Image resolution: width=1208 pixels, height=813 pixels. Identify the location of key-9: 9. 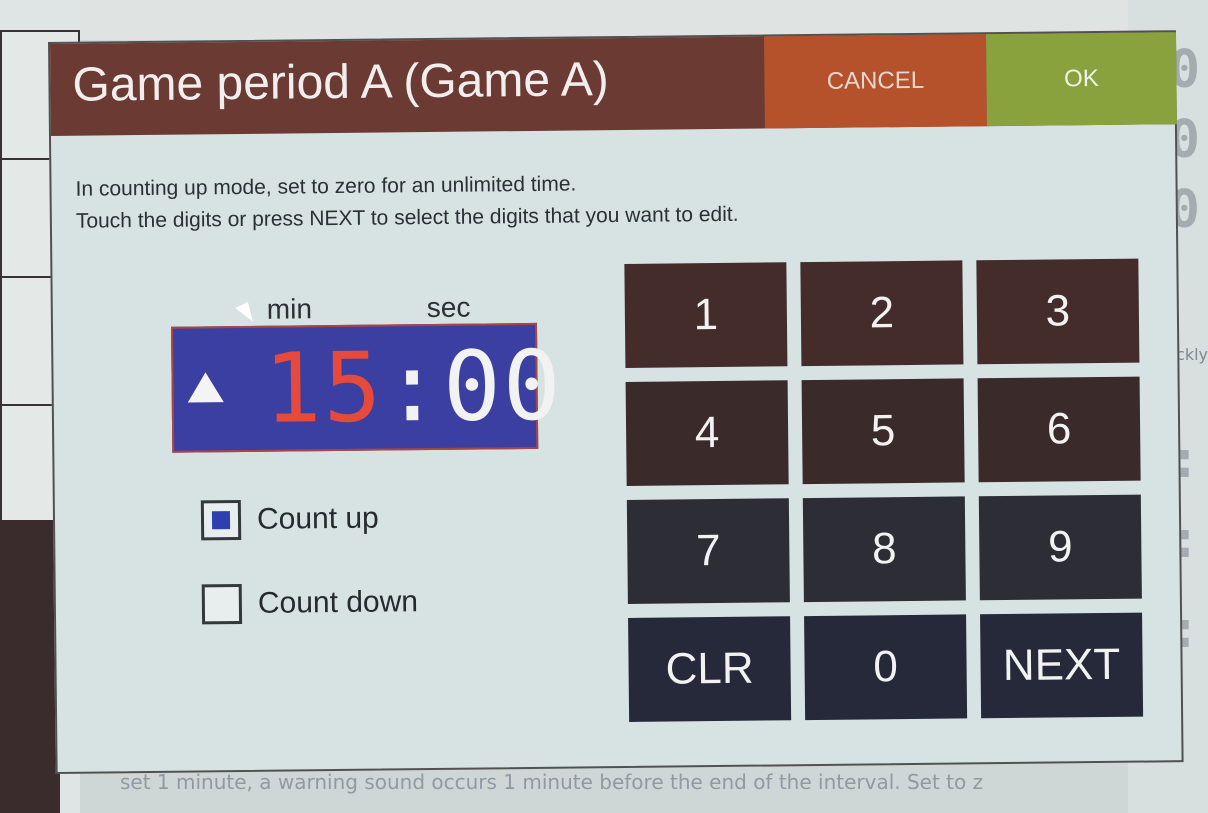
(1060, 547).